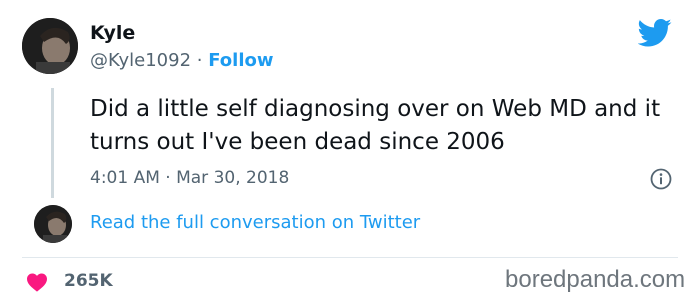 This screenshot has height=308, width=700. I want to click on read-full-conversation-link: Read the full conversation on Twitter, so click(255, 222).